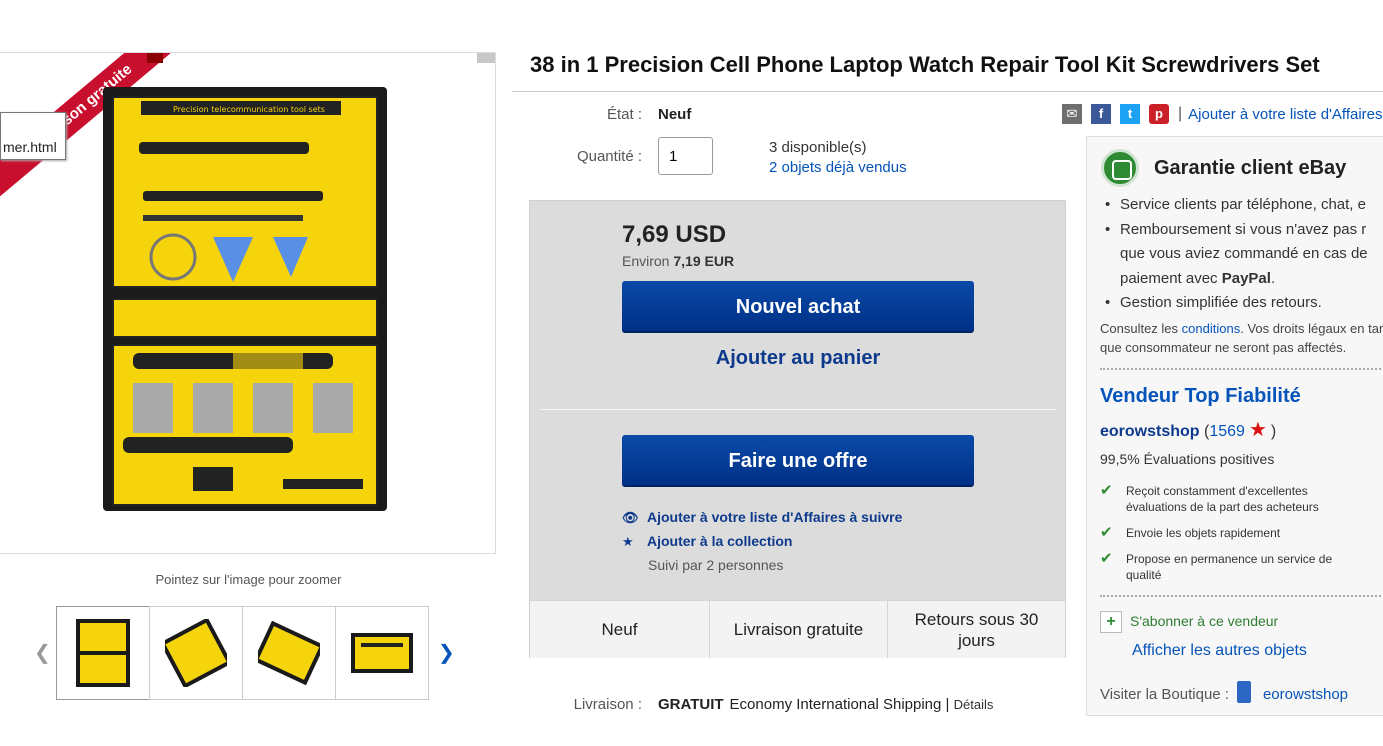 This screenshot has height=746, width=1383. I want to click on feature-returns: Retours sous 30 jours, so click(976, 629).